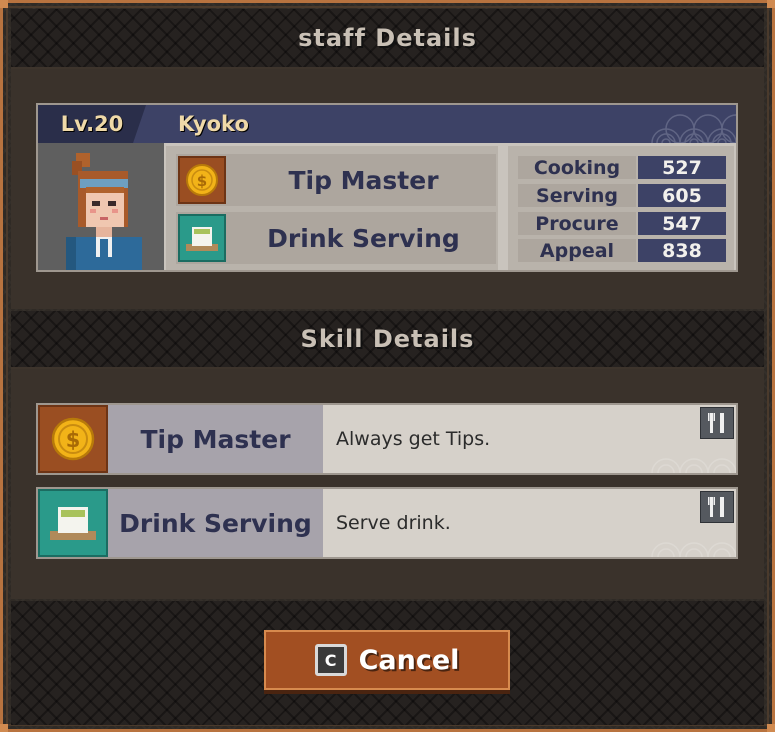 This screenshot has width=775, height=732. I want to click on stat-value: 547, so click(682, 223).